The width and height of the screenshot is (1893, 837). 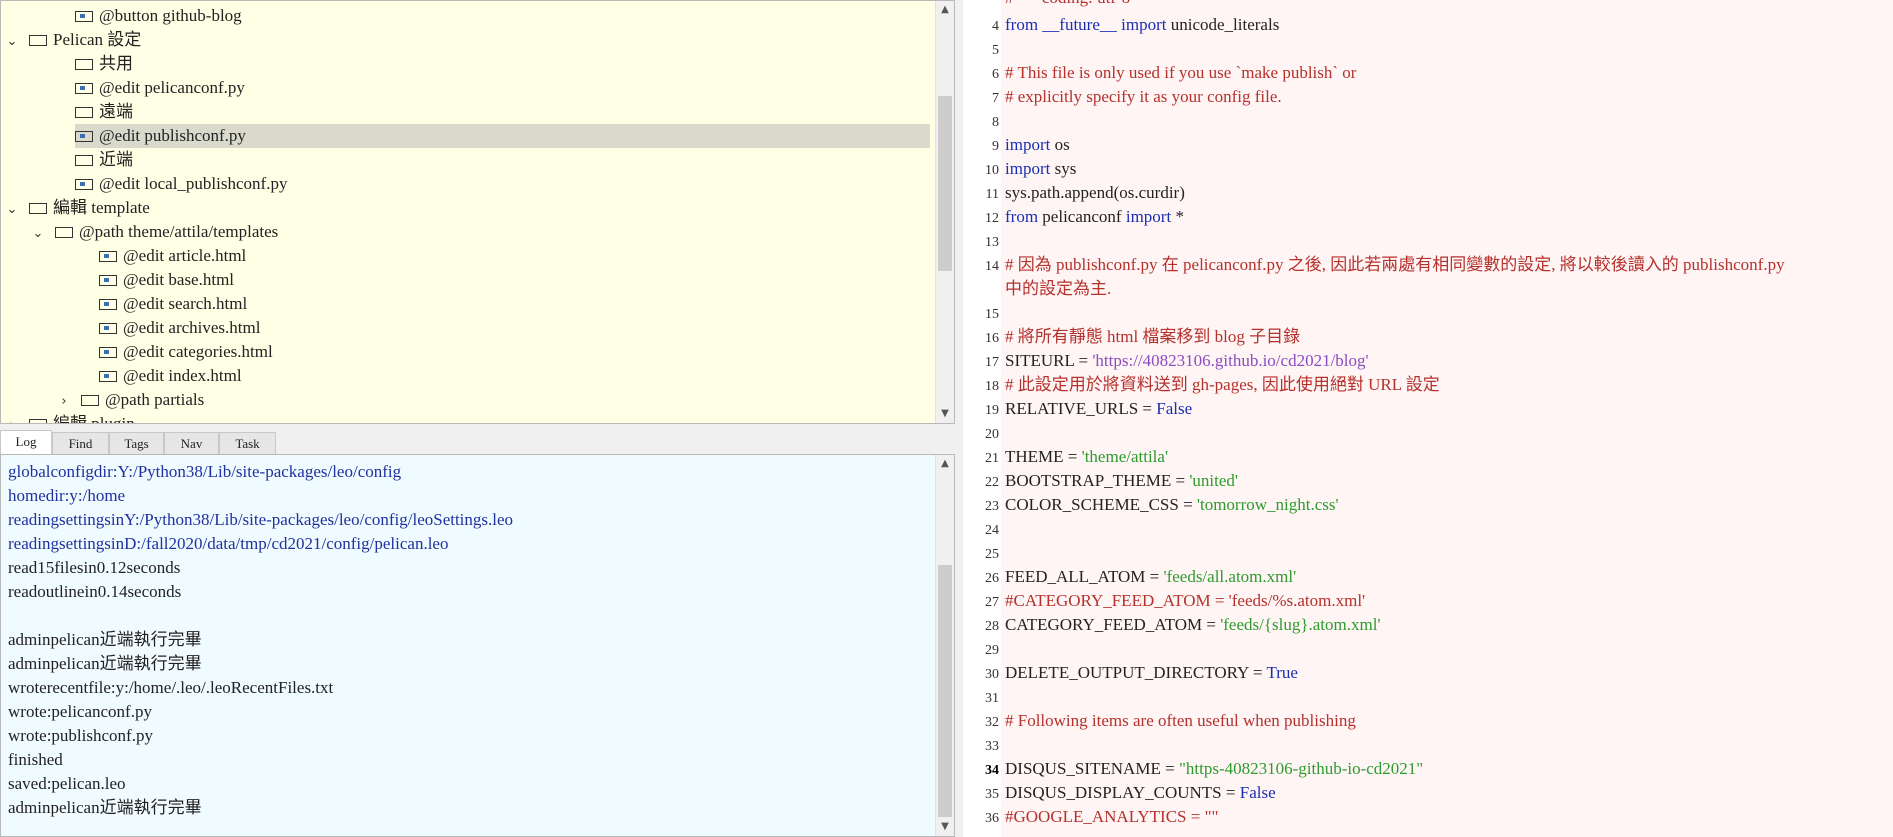 I want to click on outline-node-label: @edit categories.html, so click(x=198, y=351).